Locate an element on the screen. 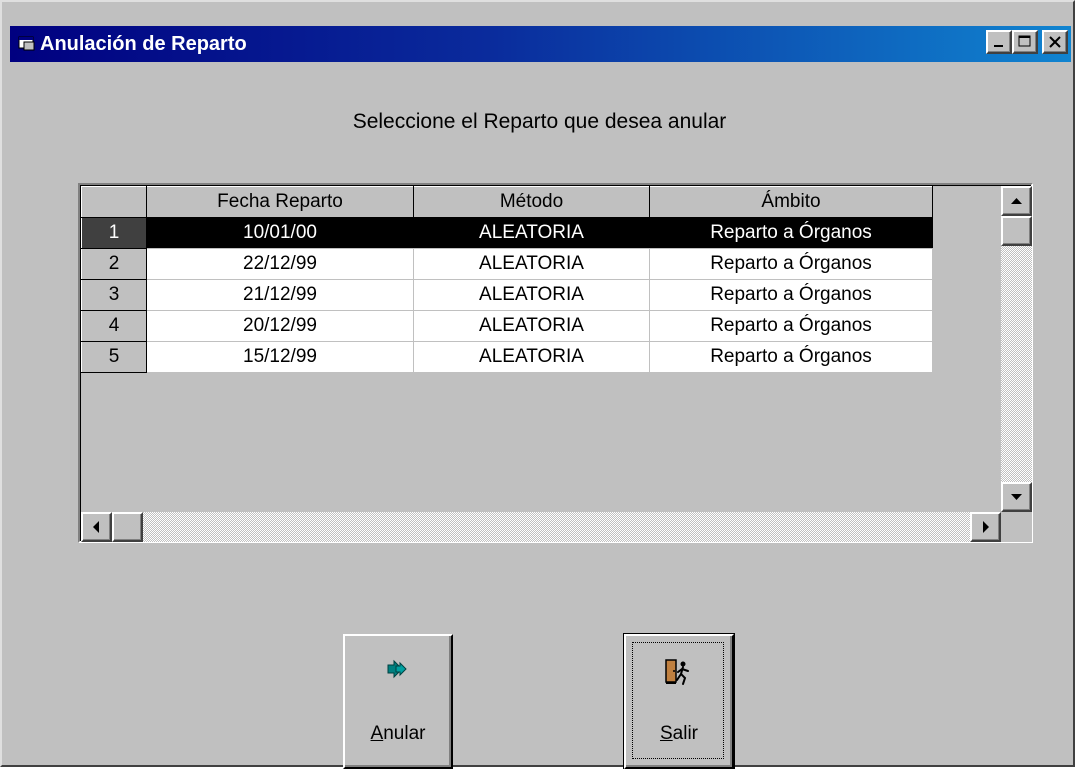 The height and width of the screenshot is (769, 1075). cell-fecha: 15/12/99 is located at coordinates (280, 357).